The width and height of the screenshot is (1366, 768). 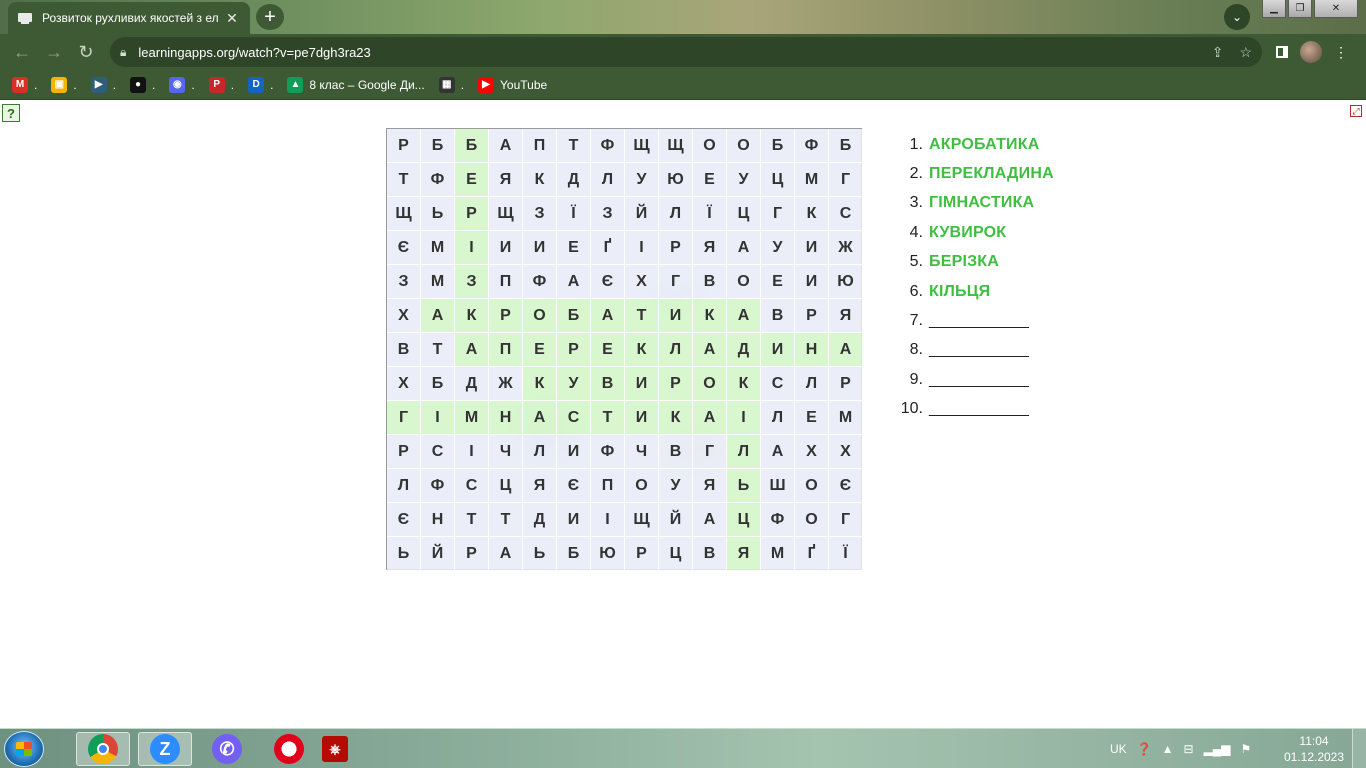 What do you see at coordinates (64, 84) in the screenshot?
I see `bookmark-drive-slides: ▣.` at bounding box center [64, 84].